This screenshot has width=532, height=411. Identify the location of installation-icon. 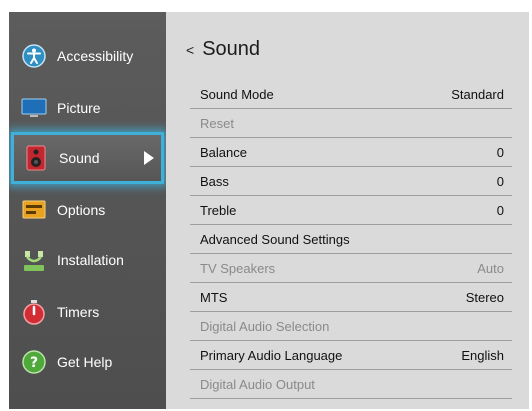
(34, 260).